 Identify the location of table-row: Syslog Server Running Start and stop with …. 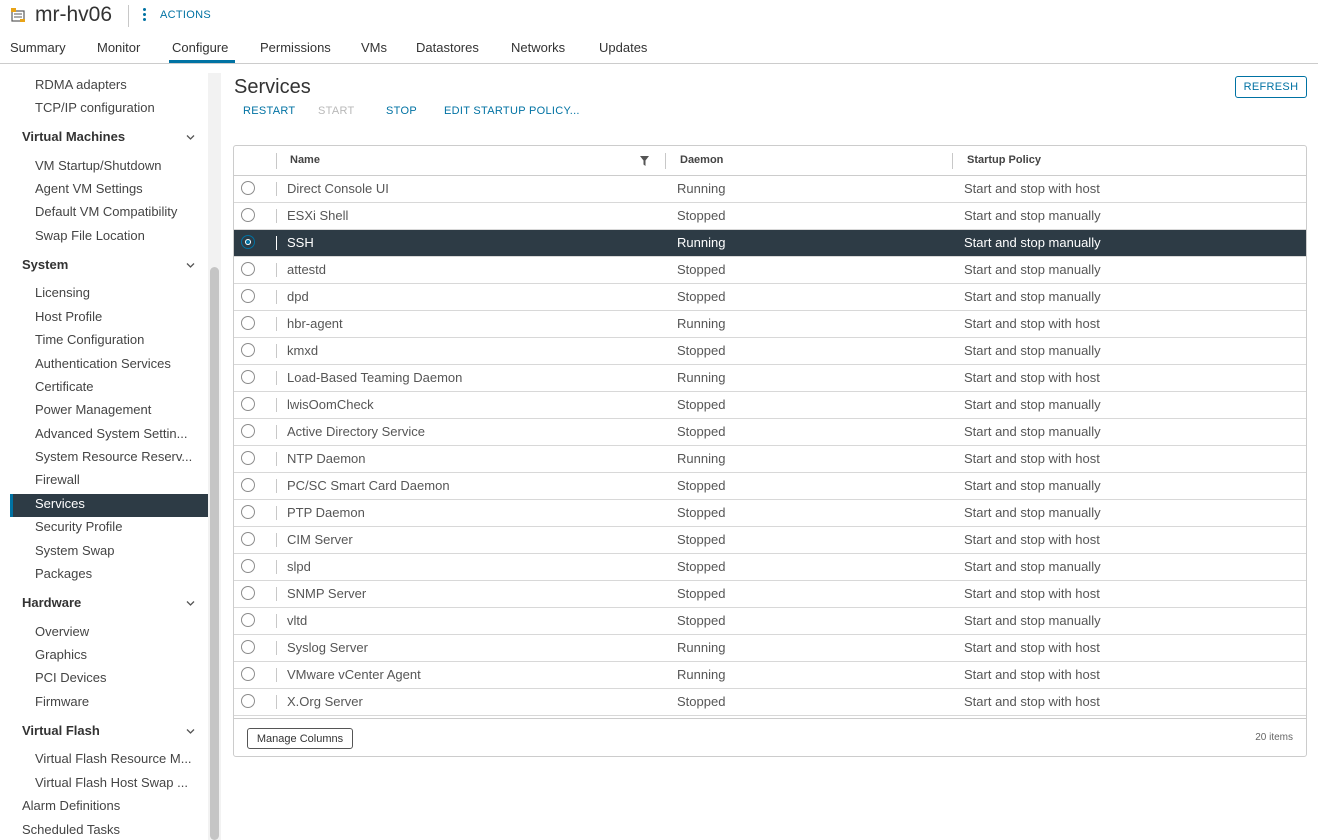
(770, 648).